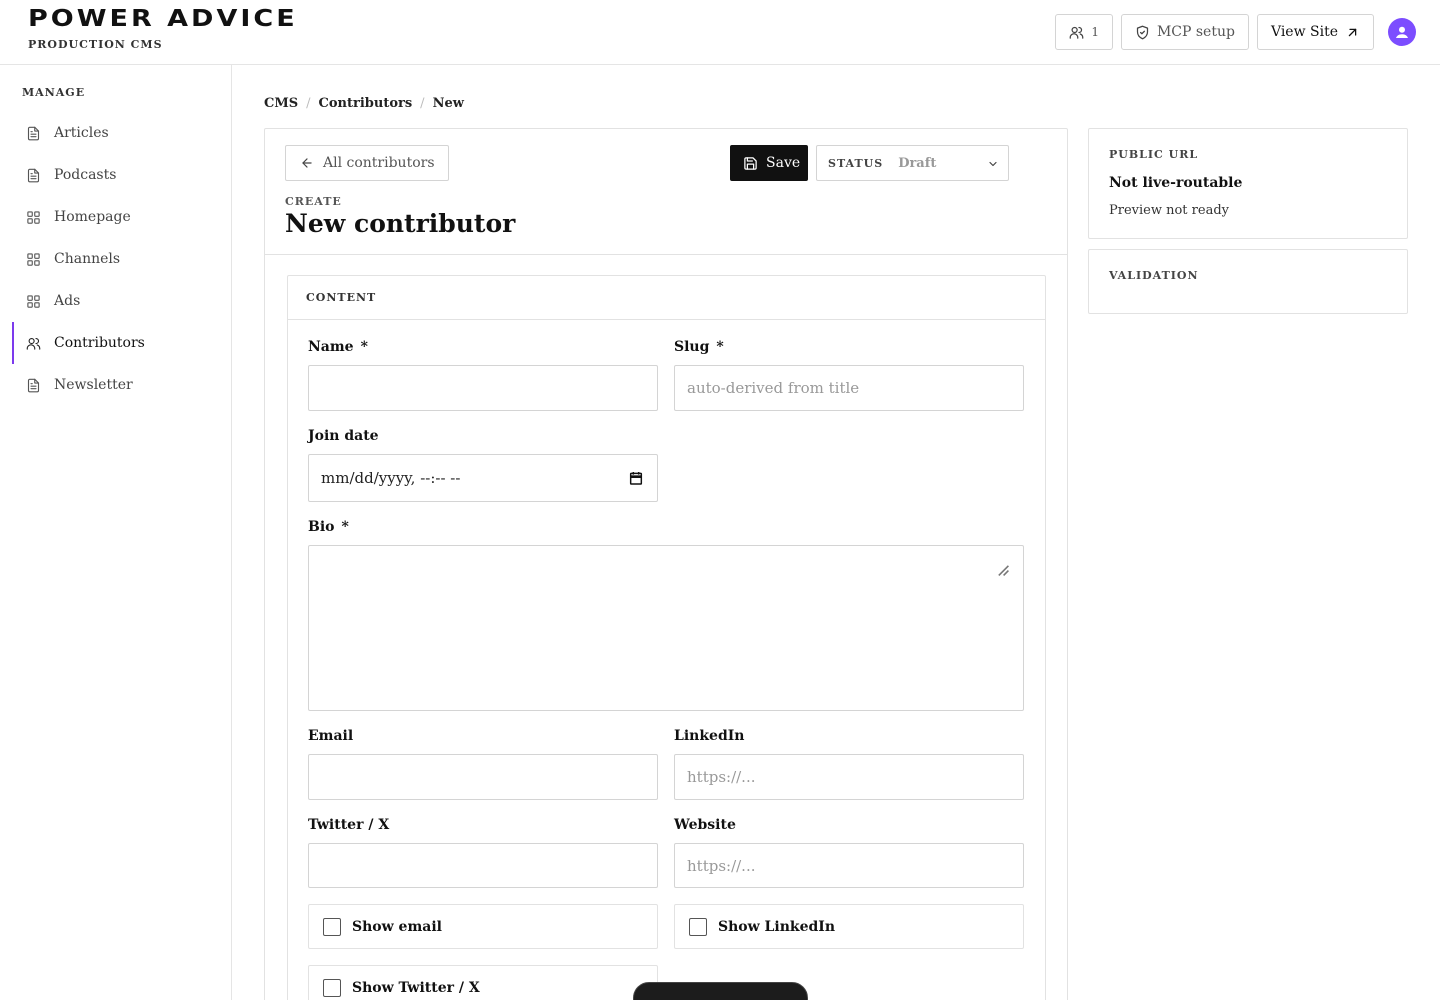 This screenshot has height=1000, width=1440. I want to click on online-users-count: 1, so click(1095, 32).